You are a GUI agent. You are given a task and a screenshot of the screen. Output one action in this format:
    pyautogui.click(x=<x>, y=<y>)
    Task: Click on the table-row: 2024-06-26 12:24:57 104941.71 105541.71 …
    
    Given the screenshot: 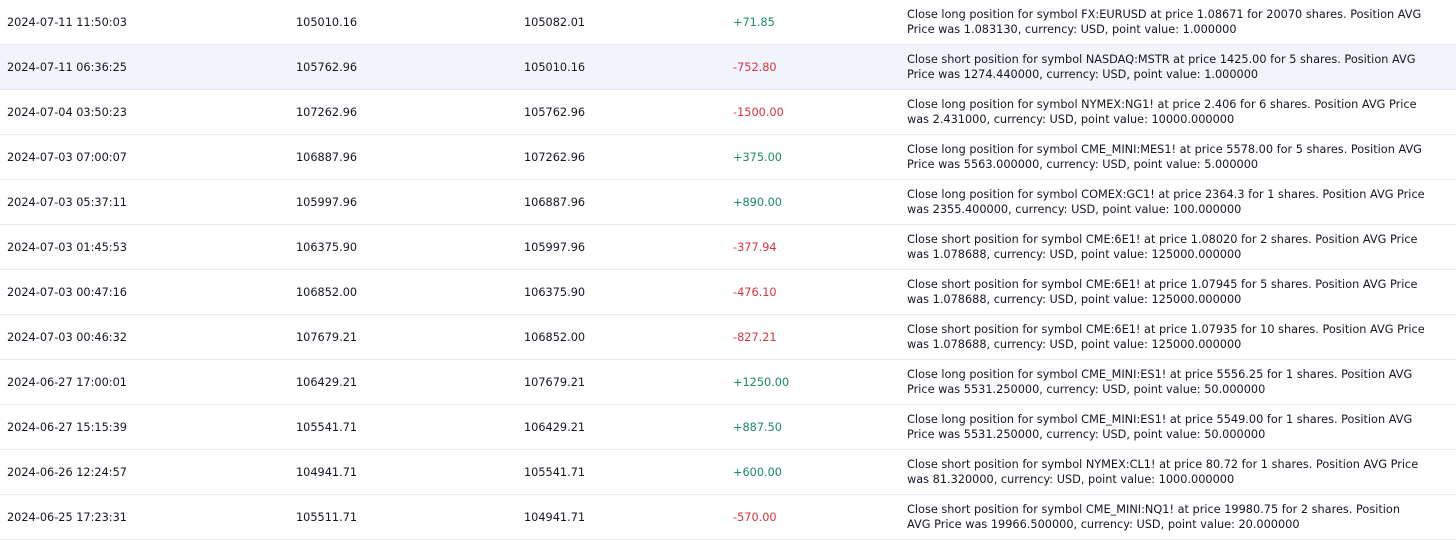 What is the action you would take?
    pyautogui.click(x=728, y=472)
    